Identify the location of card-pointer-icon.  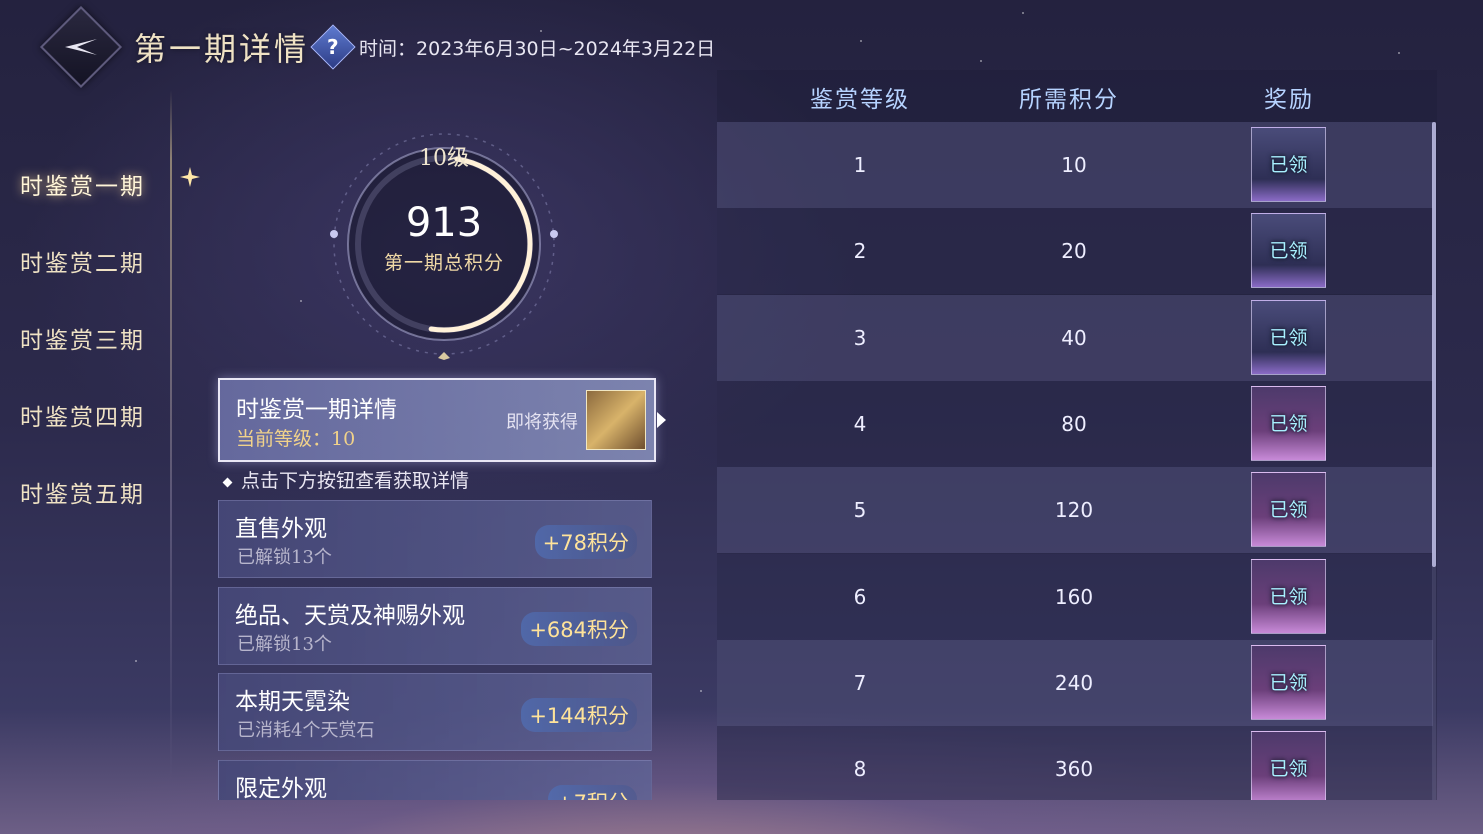
(661, 420).